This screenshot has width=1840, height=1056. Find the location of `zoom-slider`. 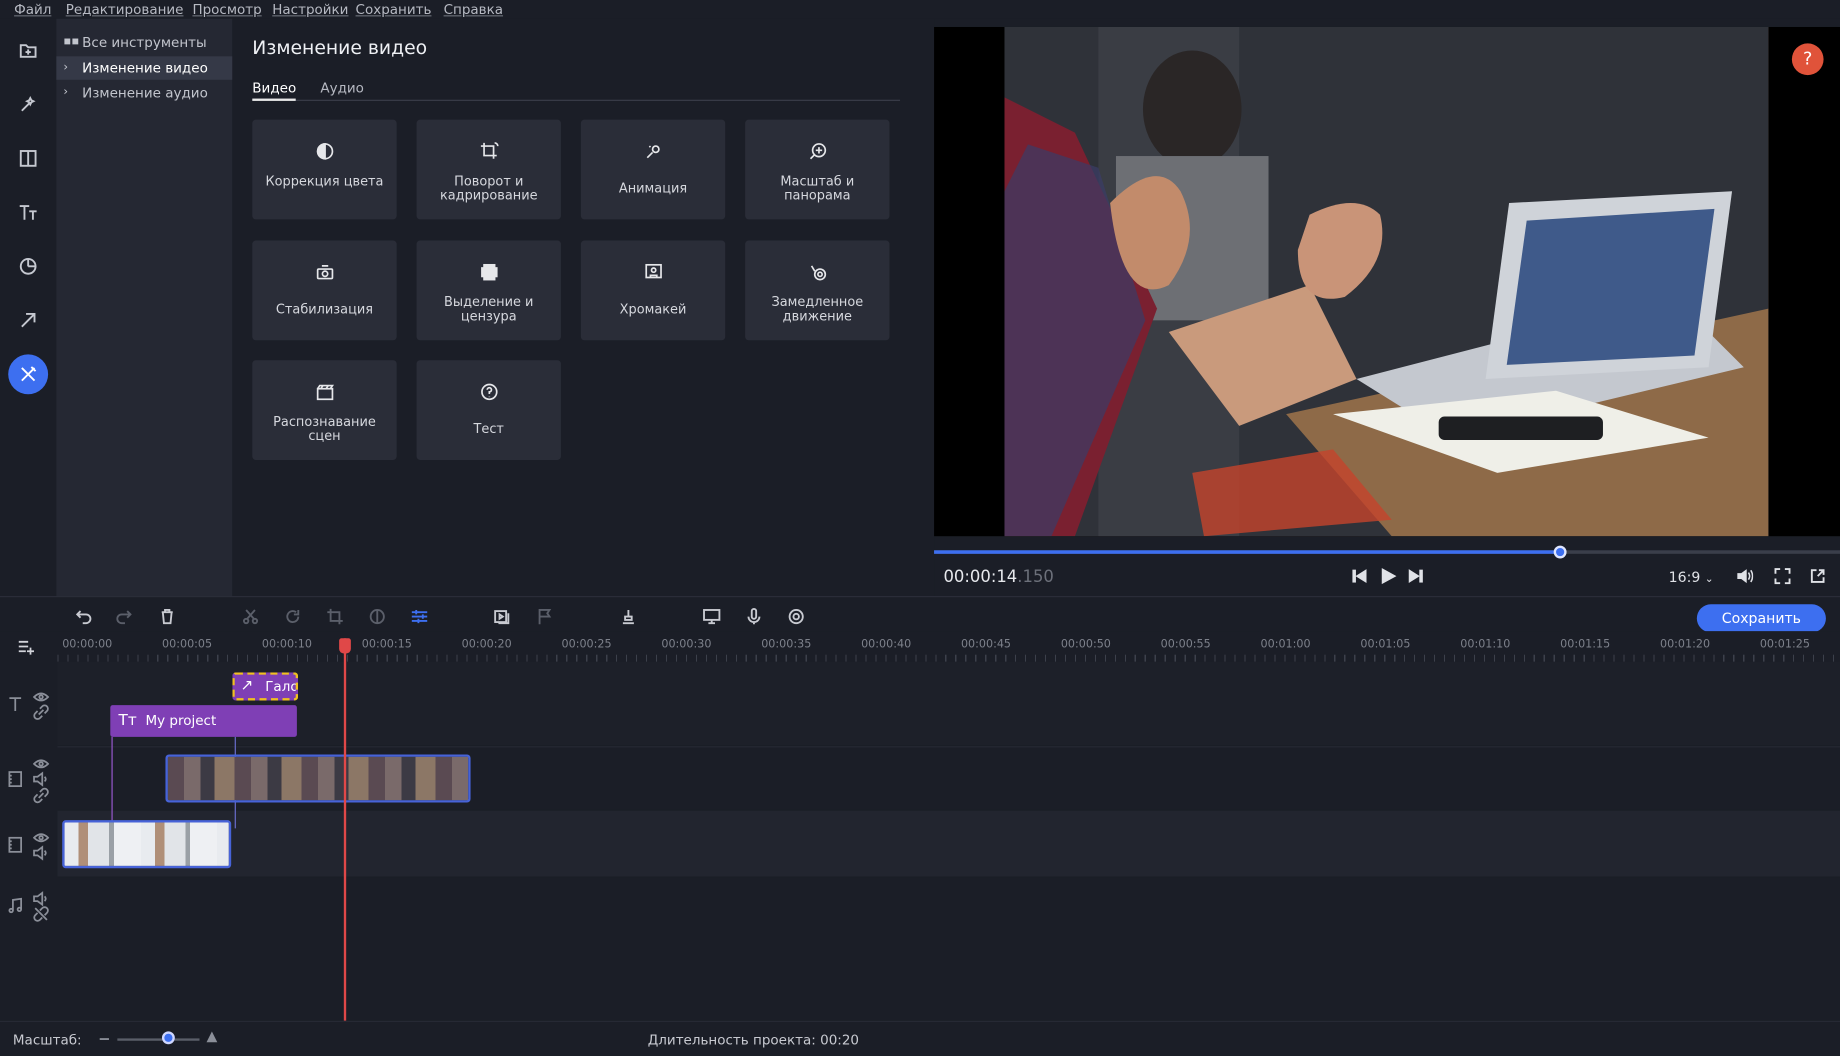

zoom-slider is located at coordinates (158, 1039).